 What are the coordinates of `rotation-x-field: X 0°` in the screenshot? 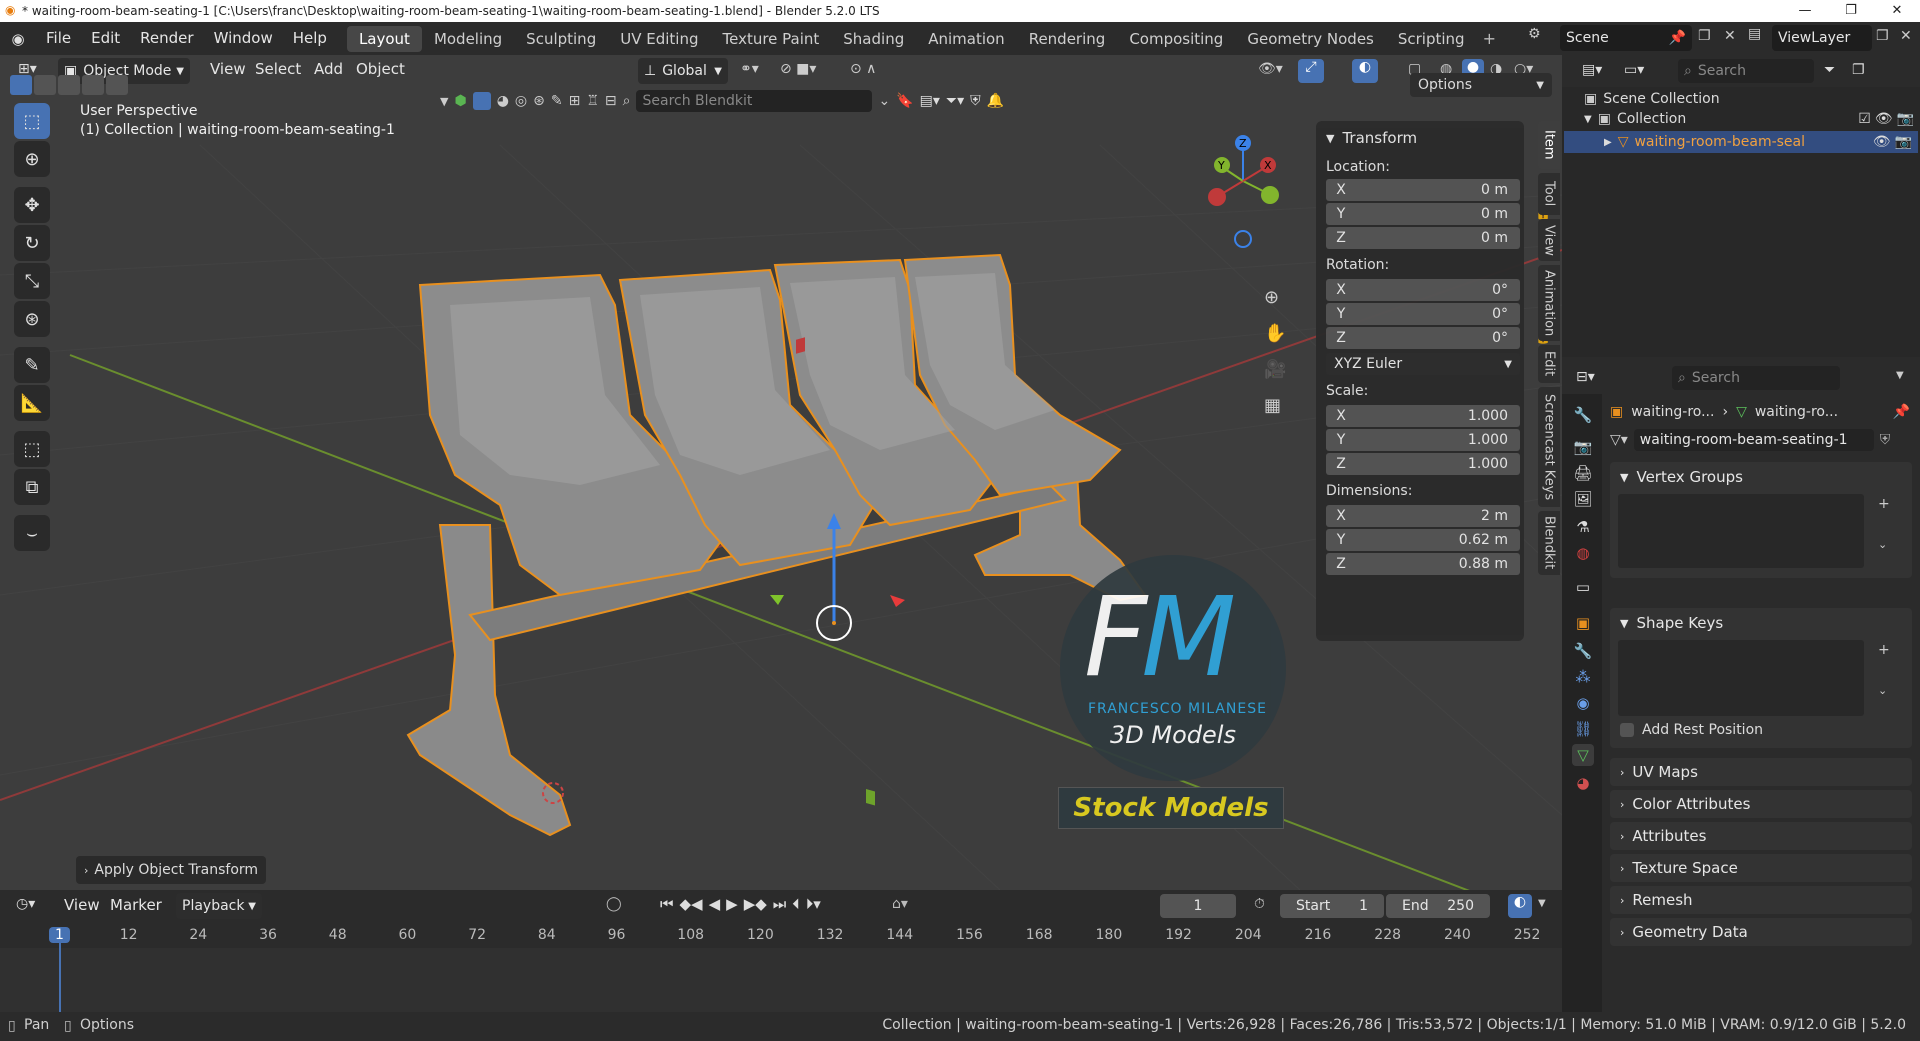 It's located at (1423, 290).